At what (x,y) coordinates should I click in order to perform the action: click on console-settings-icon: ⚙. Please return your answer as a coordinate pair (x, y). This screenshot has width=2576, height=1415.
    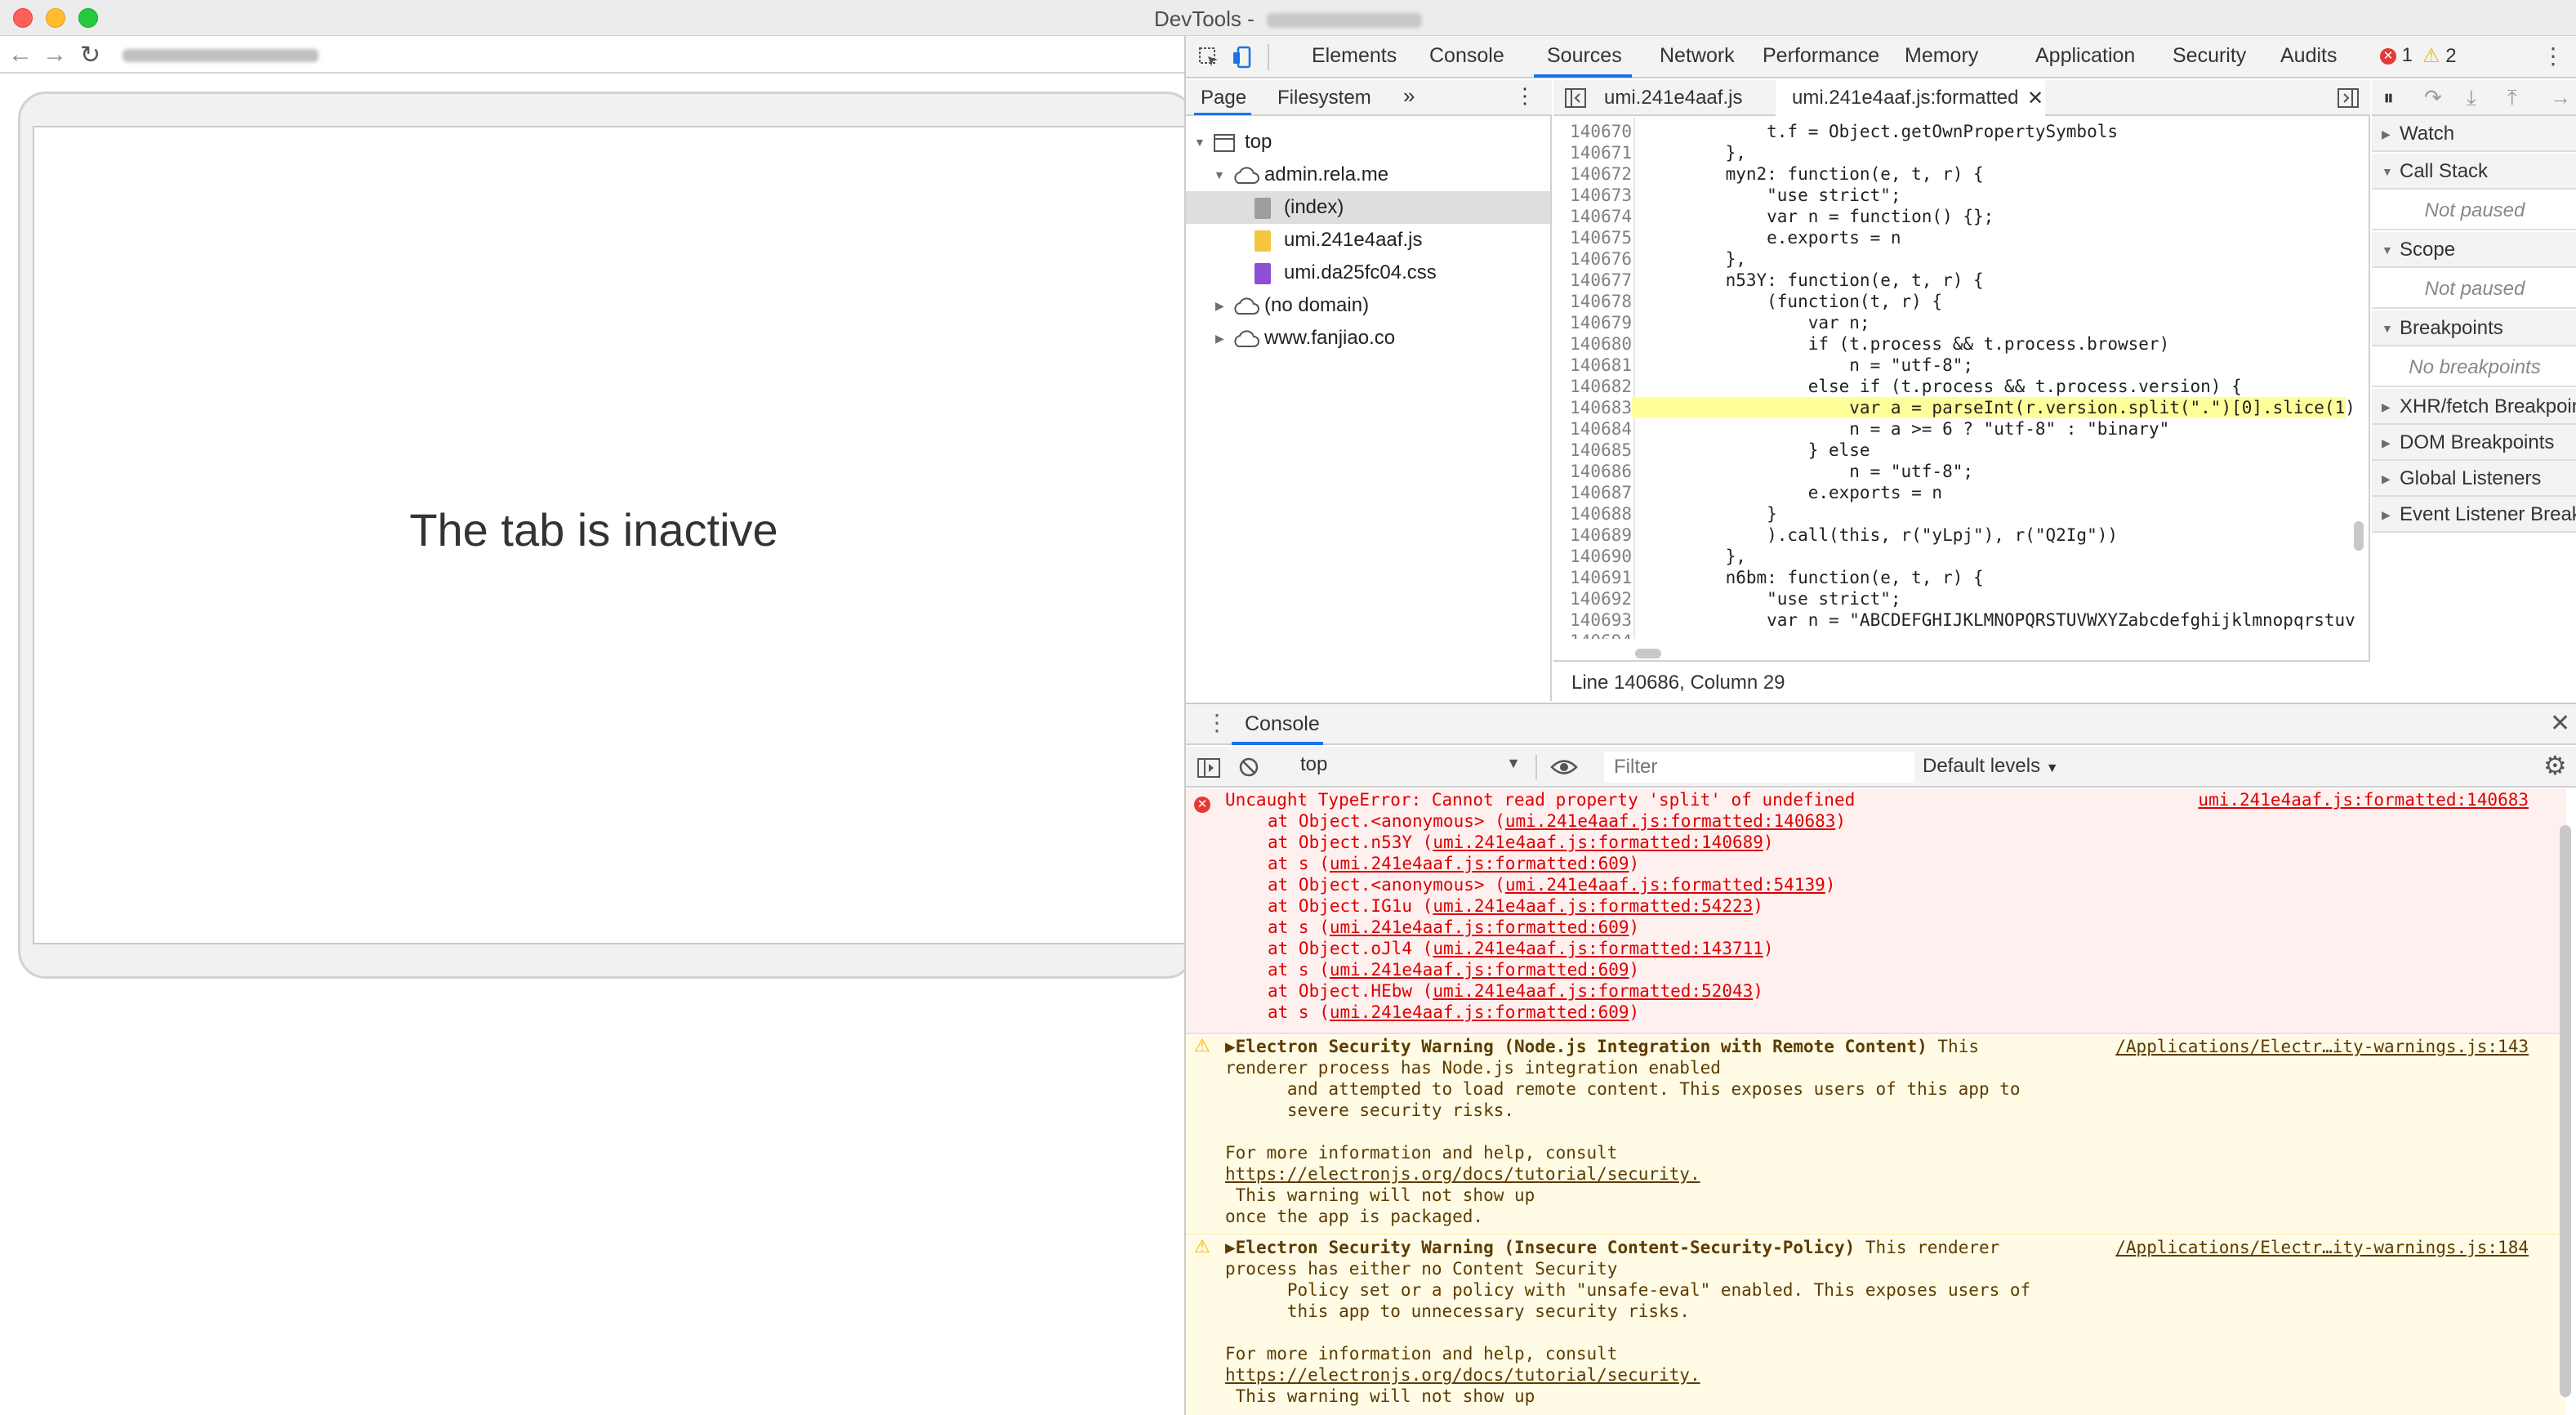
    Looking at the image, I should click on (2555, 765).